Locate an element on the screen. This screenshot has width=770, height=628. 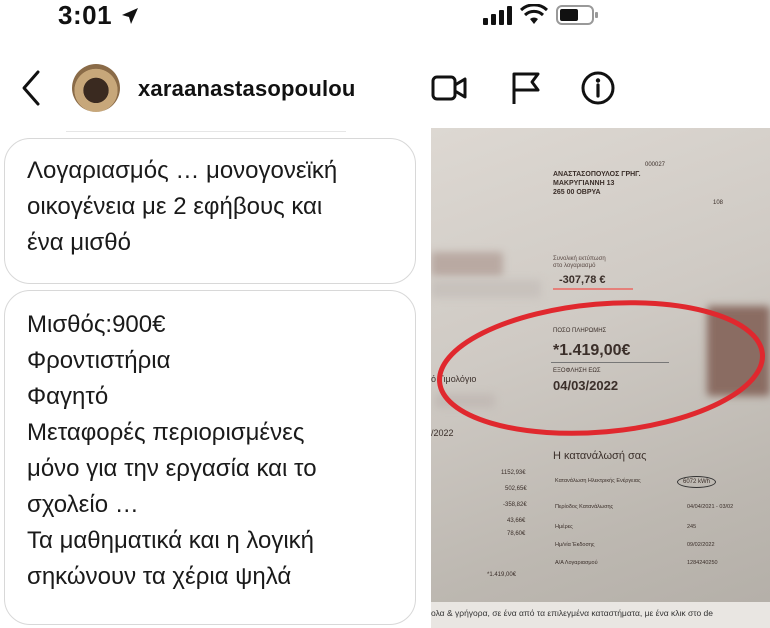
message-line: Φαγητό is located at coordinates (68, 396).